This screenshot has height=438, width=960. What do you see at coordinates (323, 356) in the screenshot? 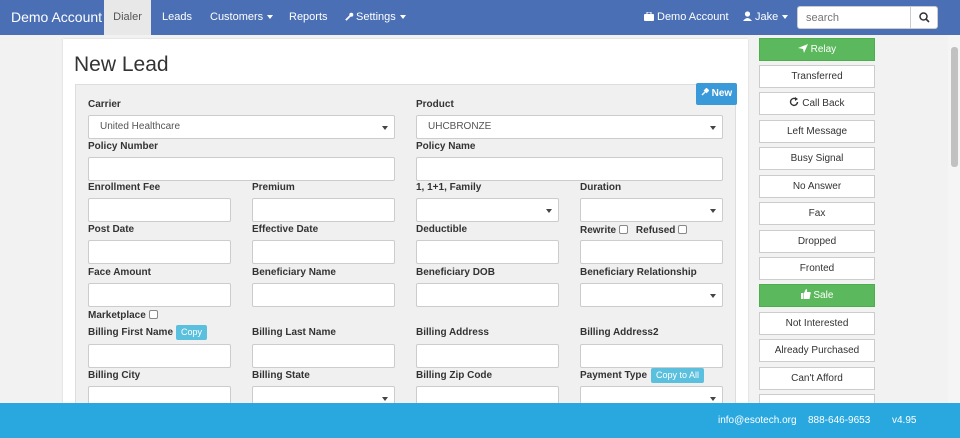
I see `billing-last-name-field` at bounding box center [323, 356].